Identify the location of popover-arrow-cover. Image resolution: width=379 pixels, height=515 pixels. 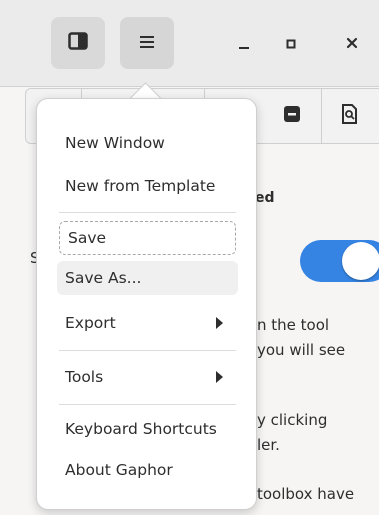
(145, 106).